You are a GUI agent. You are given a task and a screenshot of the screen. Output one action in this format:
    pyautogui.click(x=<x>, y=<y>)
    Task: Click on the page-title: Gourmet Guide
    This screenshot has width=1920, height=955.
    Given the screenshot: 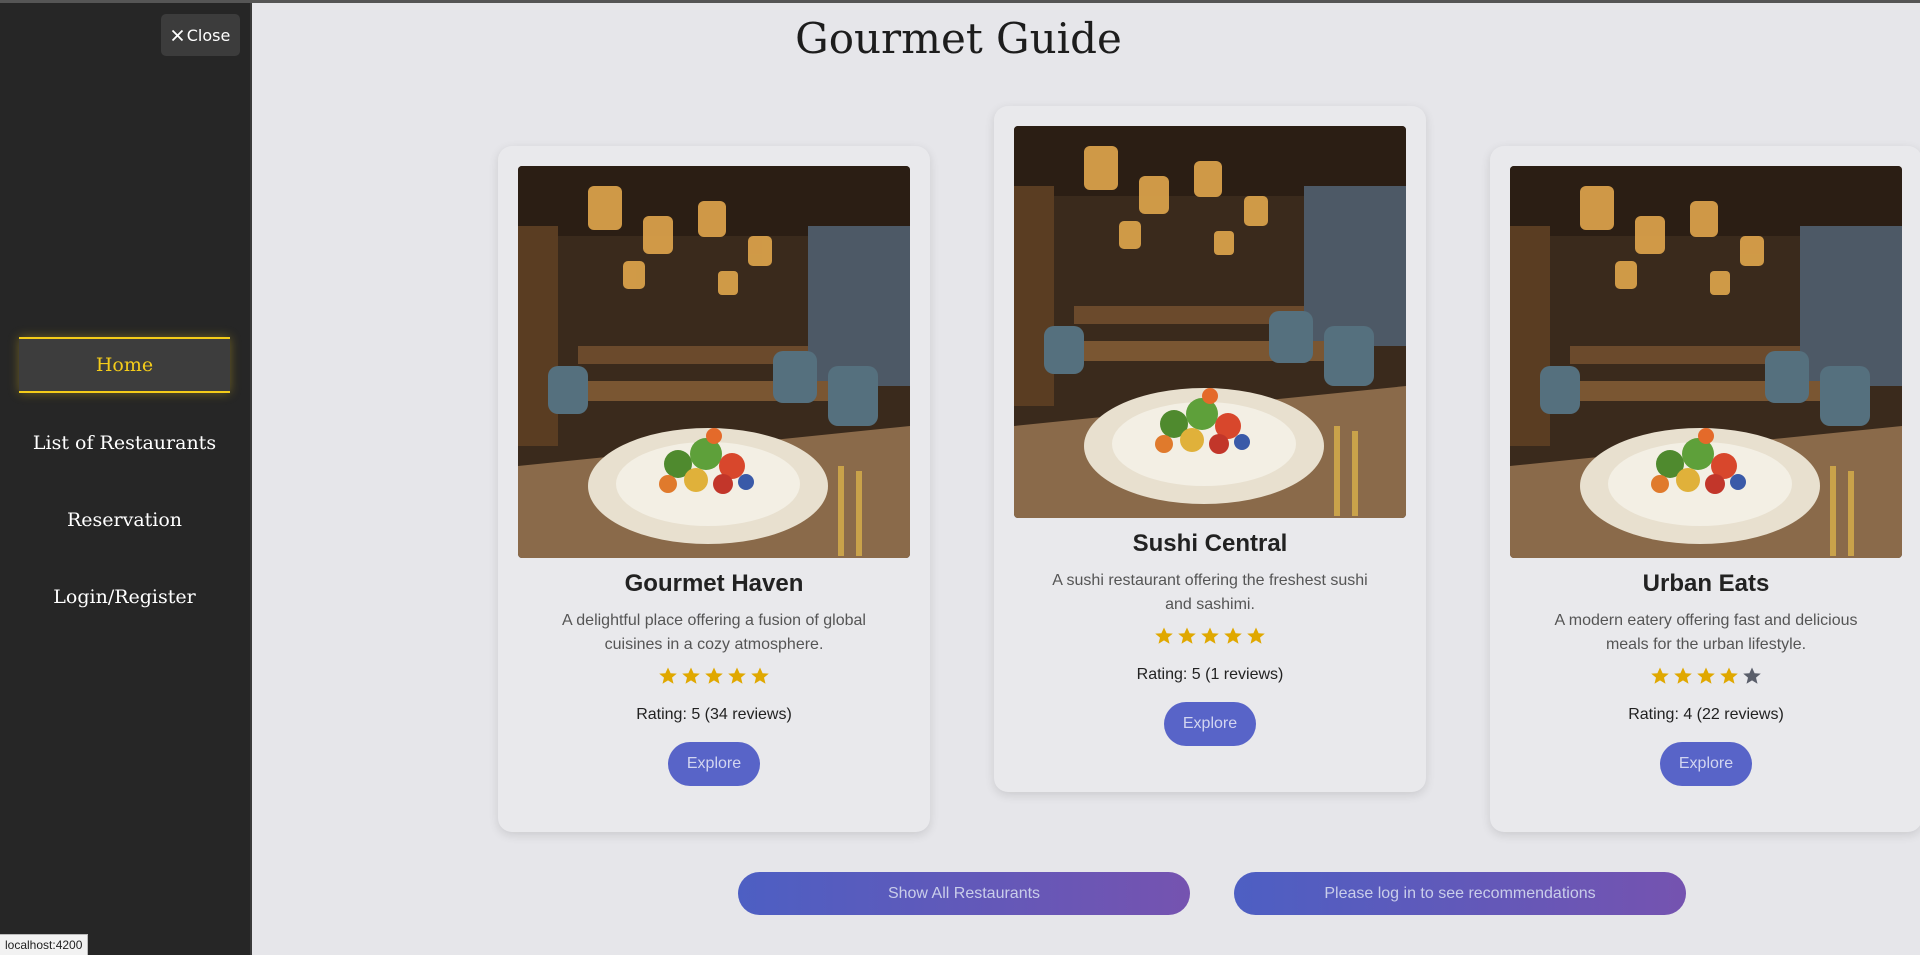 What is the action you would take?
    pyautogui.click(x=958, y=38)
    